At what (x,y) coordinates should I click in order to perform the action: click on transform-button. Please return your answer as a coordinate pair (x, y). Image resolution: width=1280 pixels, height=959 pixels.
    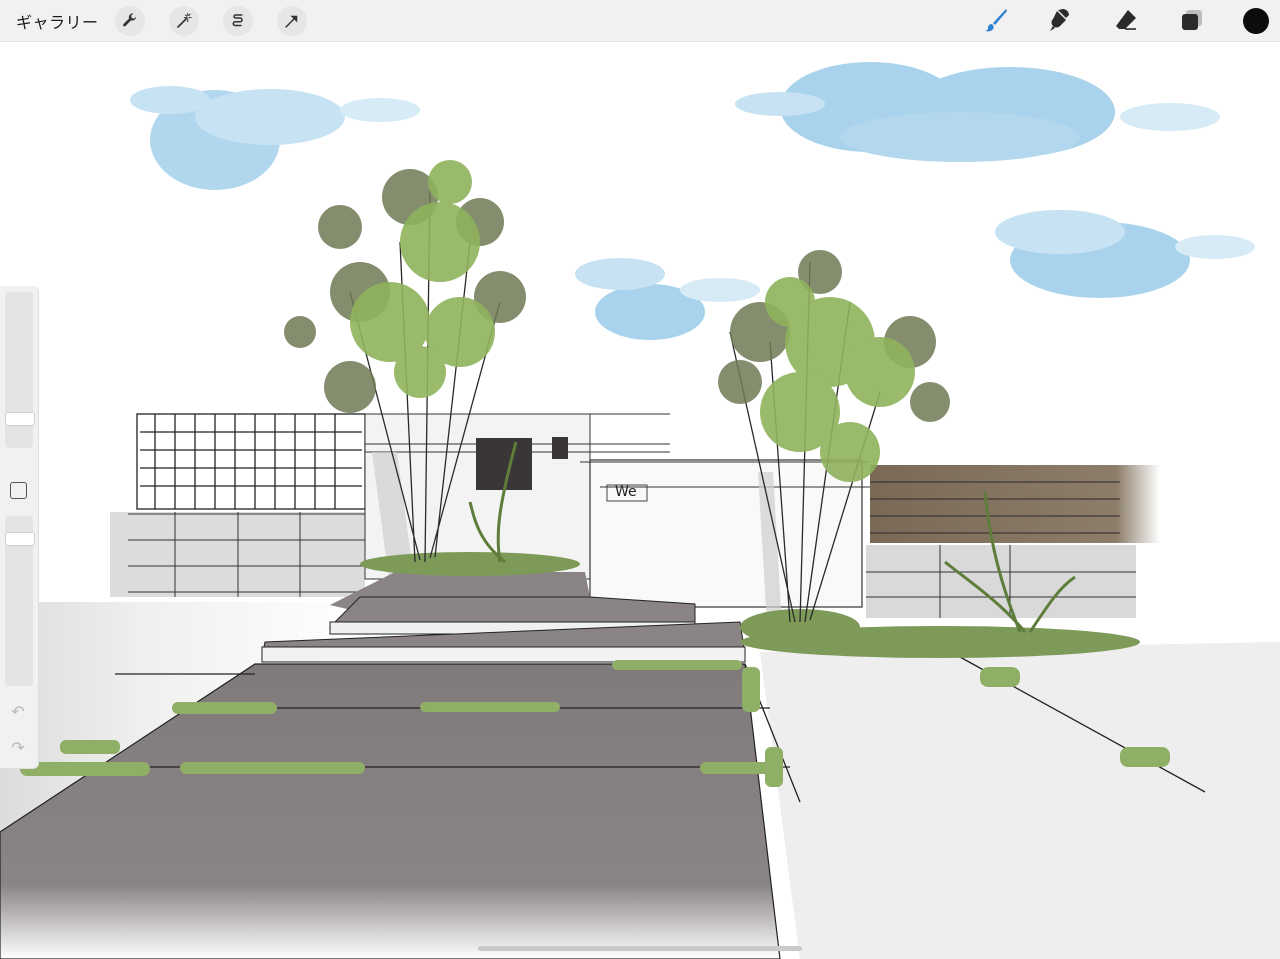
    Looking at the image, I should click on (292, 21).